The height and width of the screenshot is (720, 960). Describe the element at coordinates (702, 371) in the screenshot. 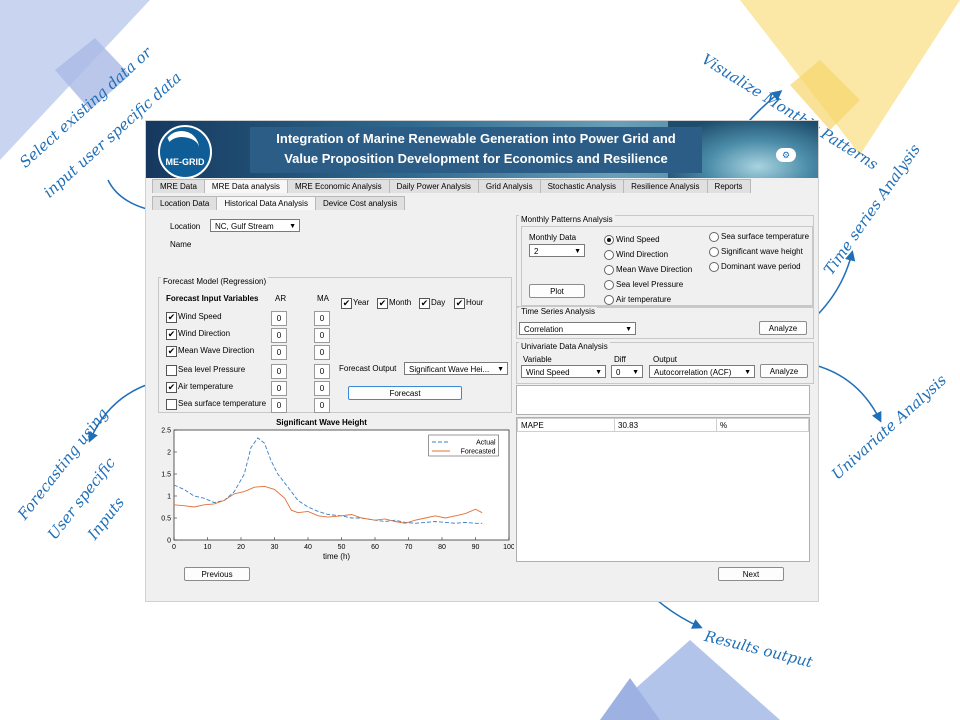

I see `output-dropdown: Autocorrelation (ACF)` at that location.